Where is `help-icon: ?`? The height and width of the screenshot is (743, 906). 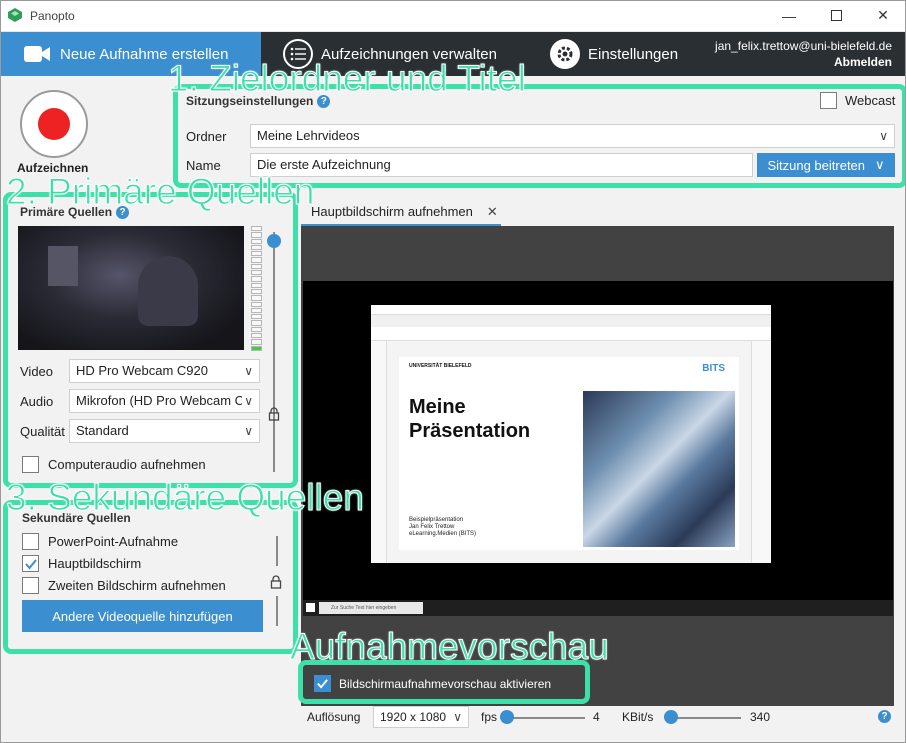 help-icon: ? is located at coordinates (884, 716).